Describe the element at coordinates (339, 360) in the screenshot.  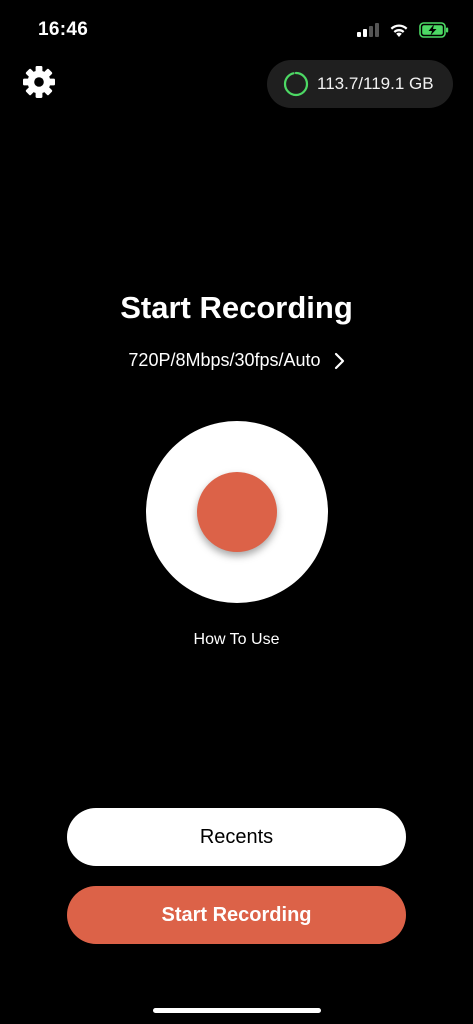
I see `chevron-right-icon` at that location.